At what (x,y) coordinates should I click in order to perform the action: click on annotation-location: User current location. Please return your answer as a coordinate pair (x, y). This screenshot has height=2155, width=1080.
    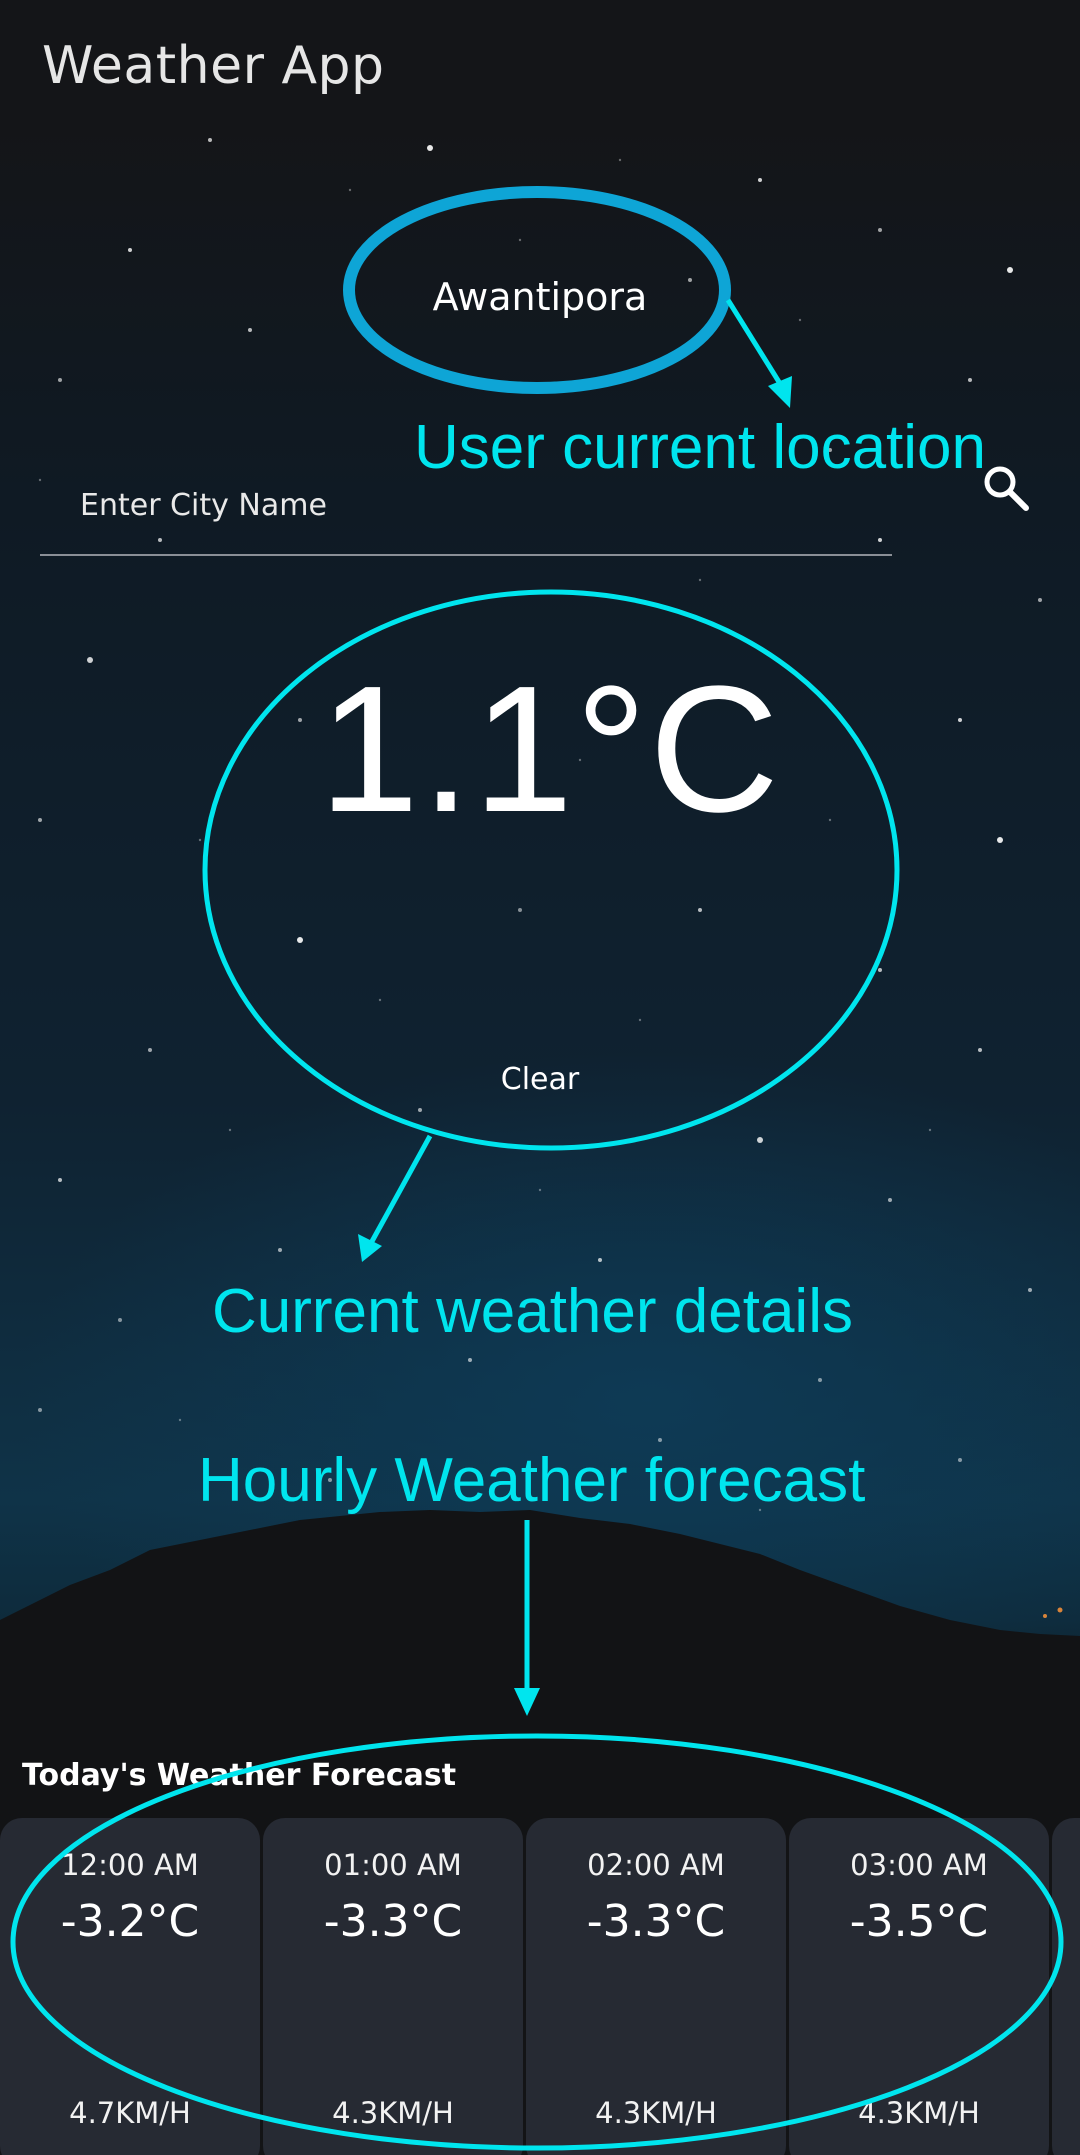
    Looking at the image, I should click on (700, 447).